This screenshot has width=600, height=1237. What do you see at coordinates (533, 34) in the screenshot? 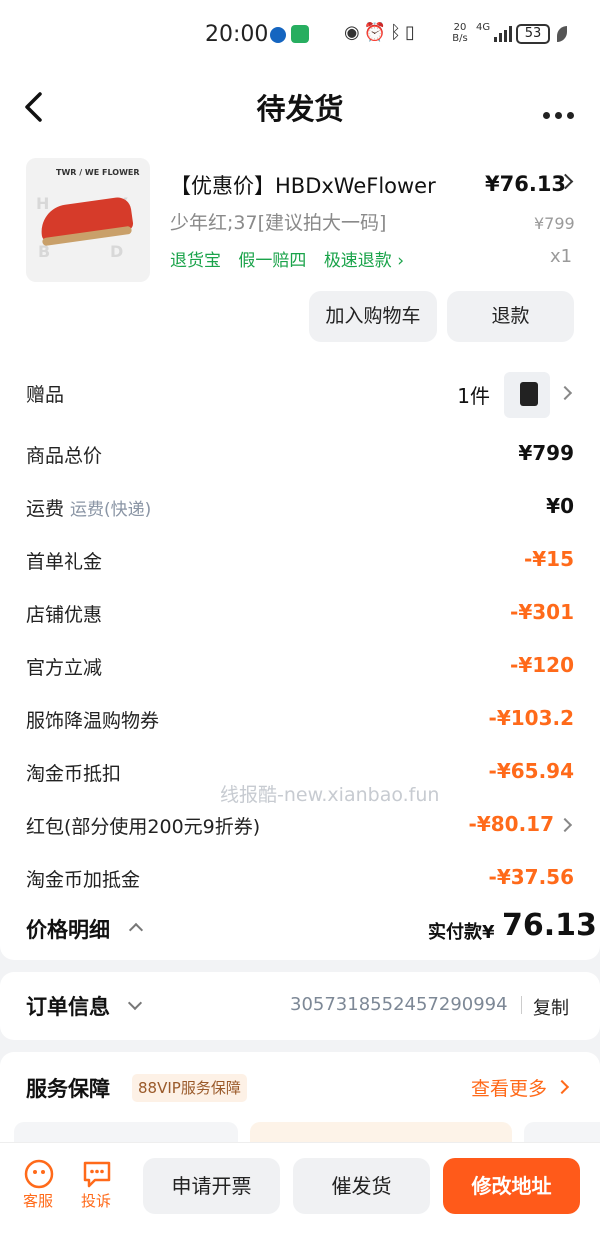
I see `battery-icon: 53` at bounding box center [533, 34].